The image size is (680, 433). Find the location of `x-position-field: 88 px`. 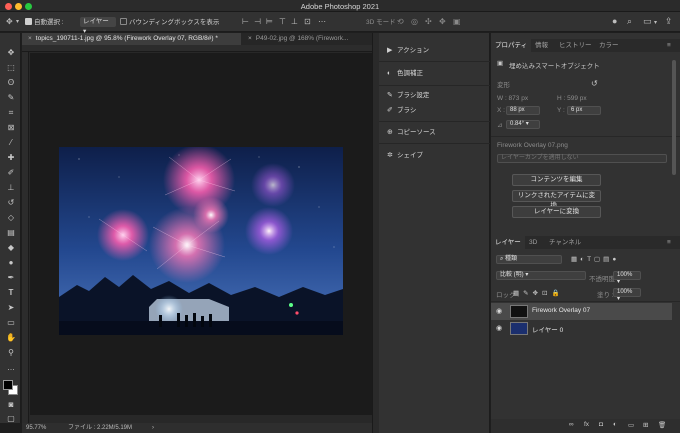

x-position-field: 88 px is located at coordinates (523, 110).